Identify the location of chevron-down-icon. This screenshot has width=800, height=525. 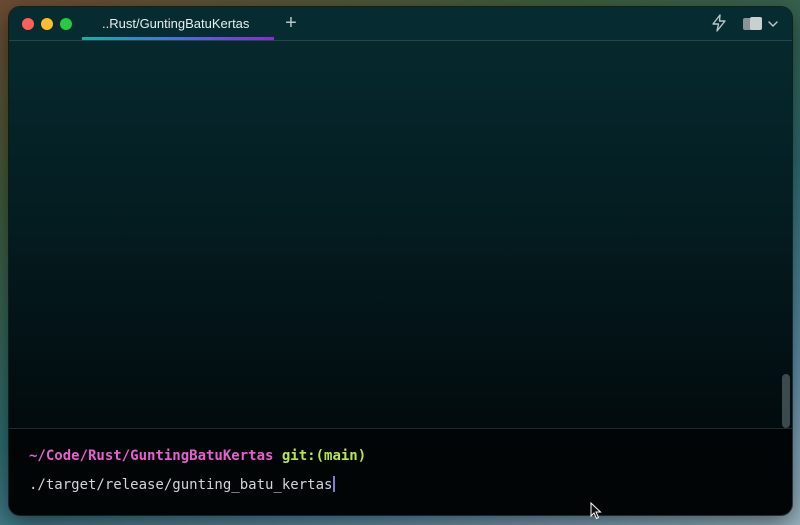
(773, 24).